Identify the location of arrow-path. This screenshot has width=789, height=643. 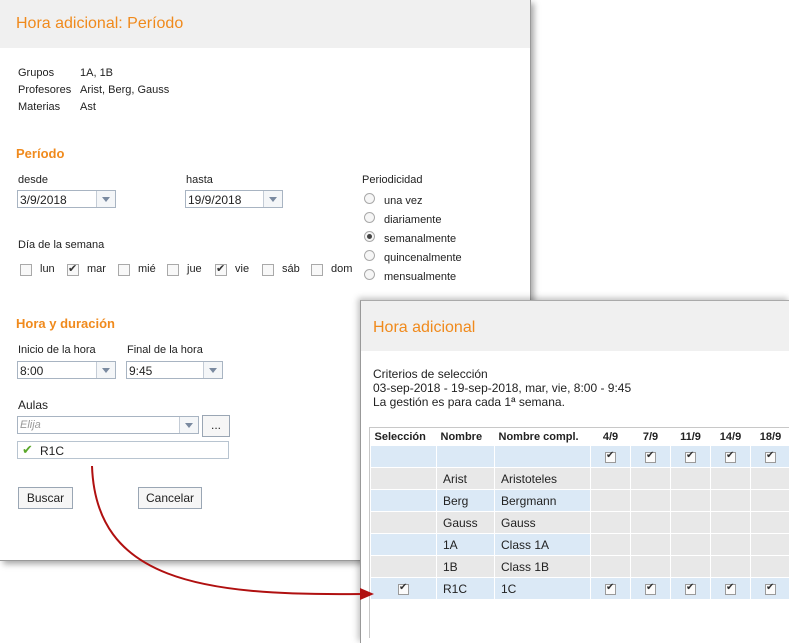
(227, 530).